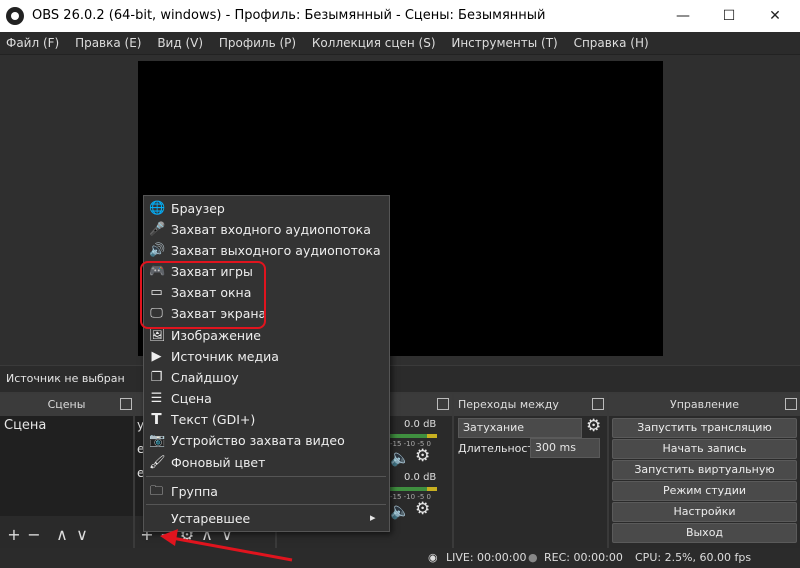 This screenshot has height=568, width=800. What do you see at coordinates (157, 335) in the screenshot?
I see `image-icon: 🖼` at bounding box center [157, 335].